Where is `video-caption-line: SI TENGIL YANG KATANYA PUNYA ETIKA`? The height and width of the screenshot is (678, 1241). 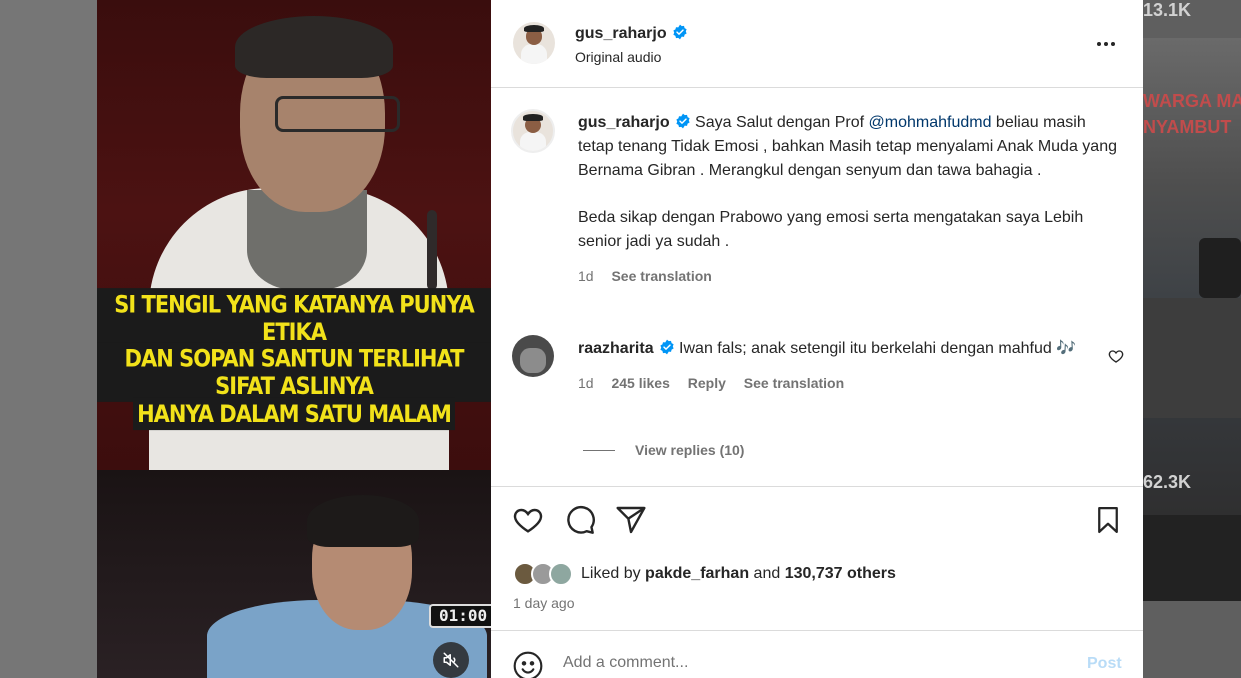 video-caption-line: SI TENGIL YANG KATANYA PUNYA ETIKA is located at coordinates (294, 318).